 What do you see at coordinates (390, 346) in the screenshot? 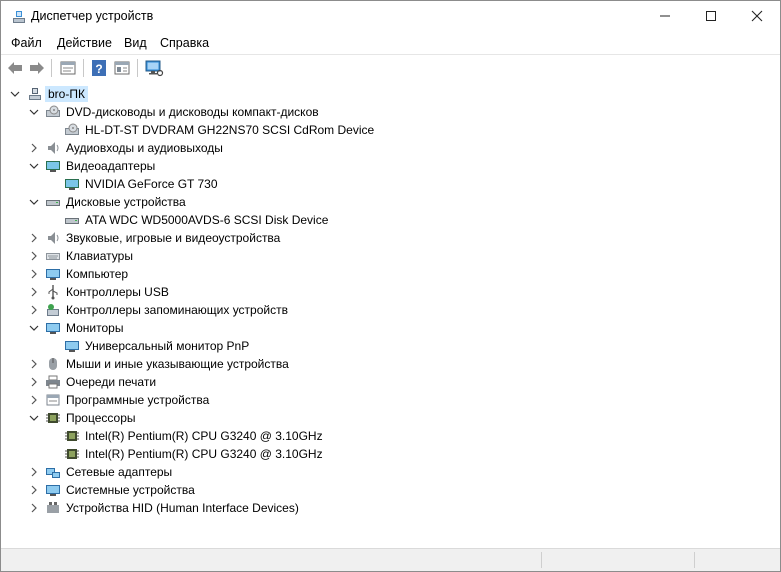
I see `tree-device: Универсальный монитор PnP` at bounding box center [390, 346].